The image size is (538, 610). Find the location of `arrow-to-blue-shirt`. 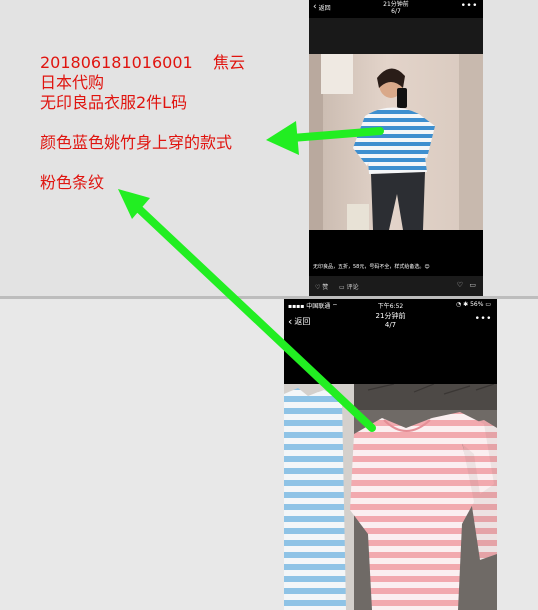

arrow-to-blue-shirt is located at coordinates (325, 138).